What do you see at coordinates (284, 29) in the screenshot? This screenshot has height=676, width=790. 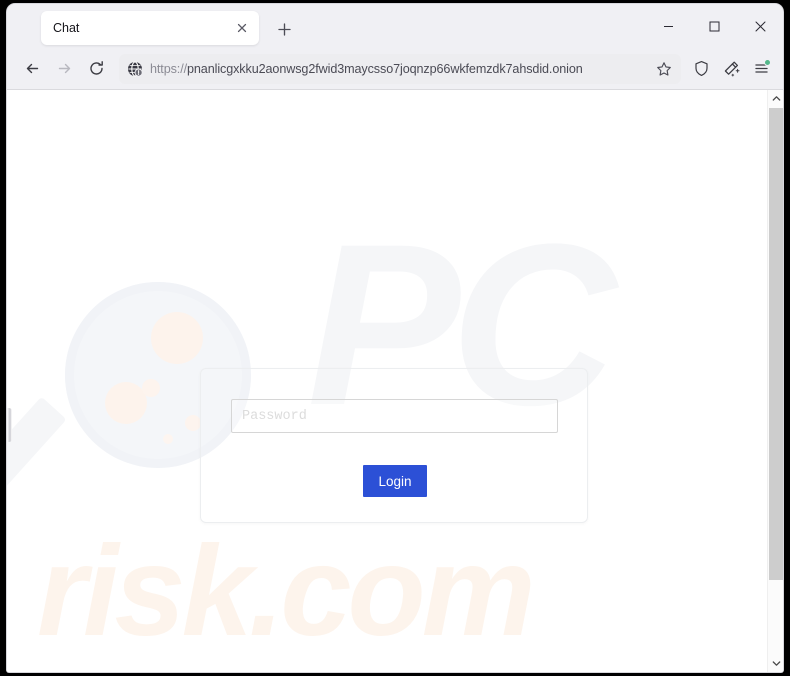 I see `new-tab-button` at bounding box center [284, 29].